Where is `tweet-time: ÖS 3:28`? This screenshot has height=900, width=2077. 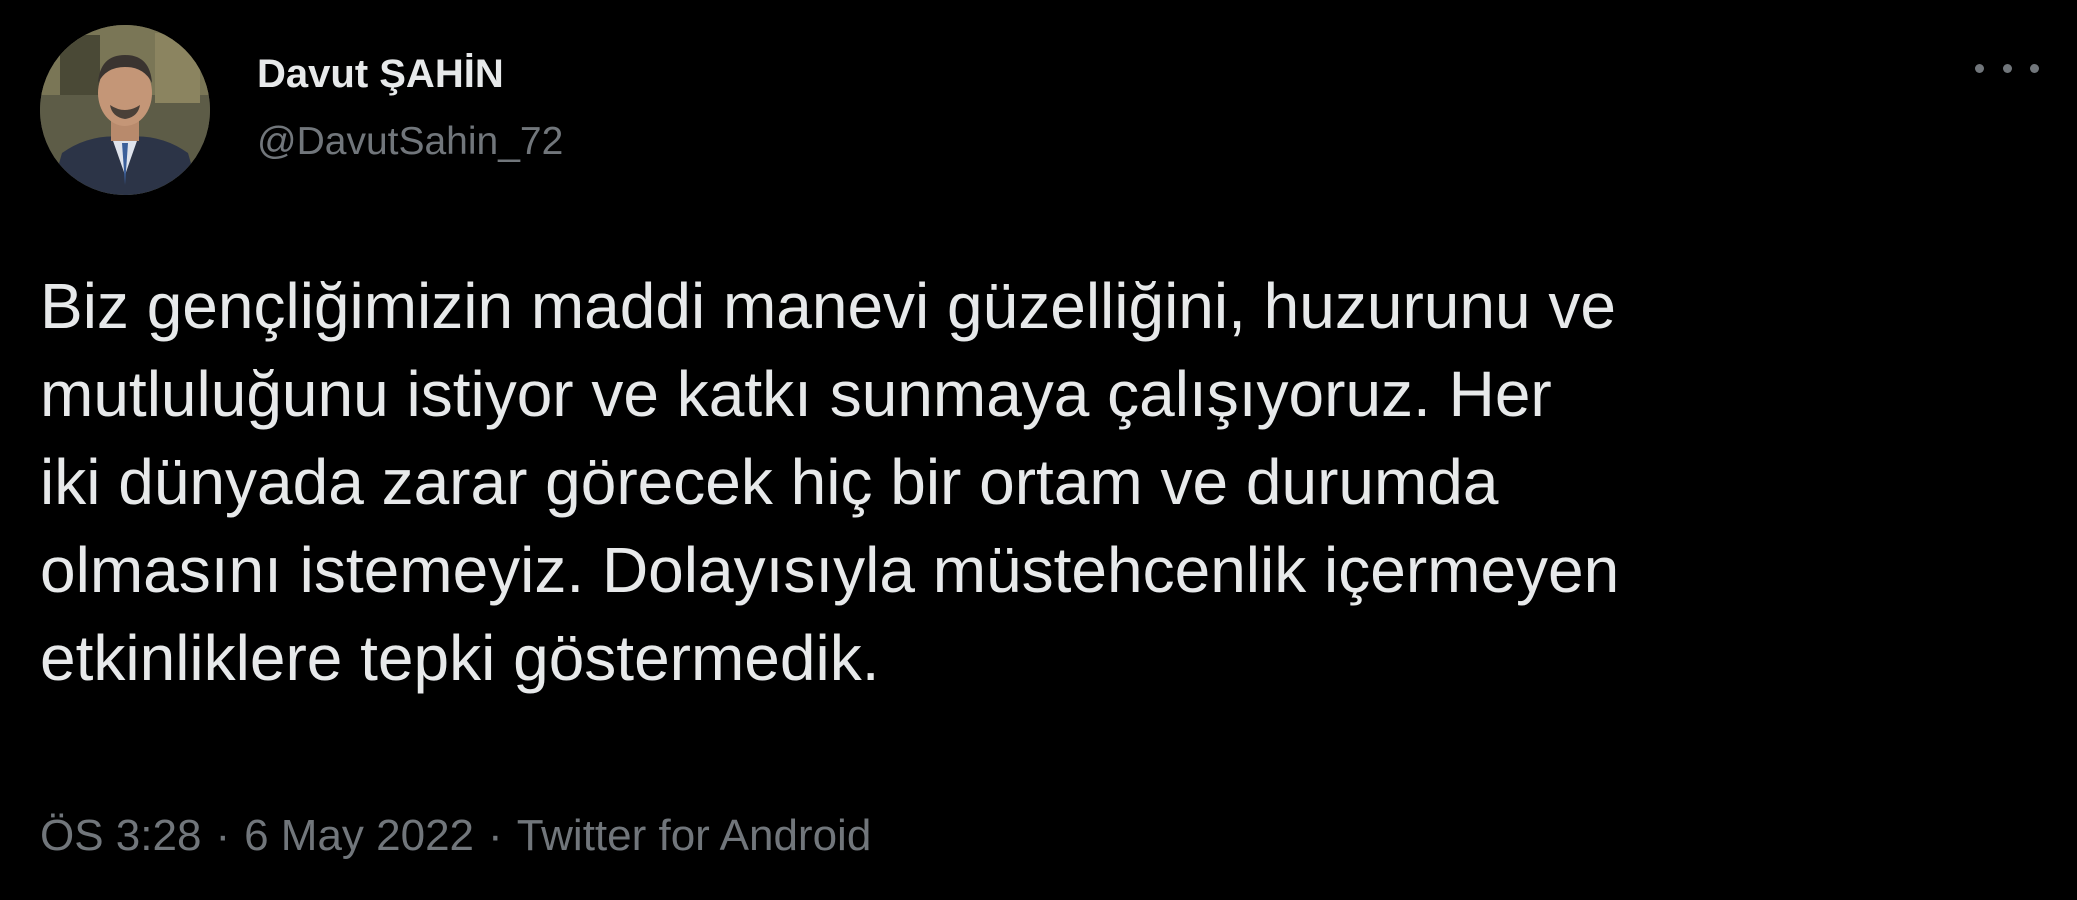
tweet-time: ÖS 3:28 is located at coordinates (120, 835).